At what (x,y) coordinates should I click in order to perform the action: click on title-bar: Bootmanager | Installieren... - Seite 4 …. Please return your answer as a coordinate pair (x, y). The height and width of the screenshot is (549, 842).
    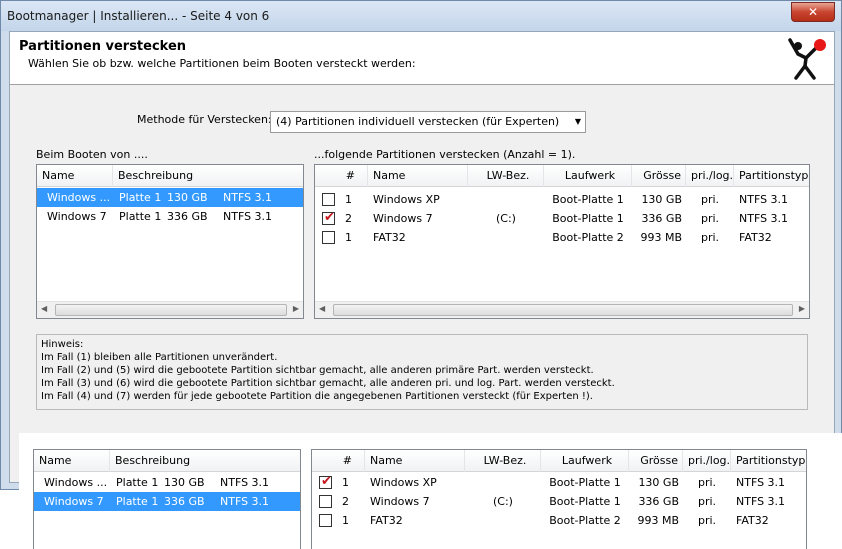
    Looking at the image, I should click on (421, 16).